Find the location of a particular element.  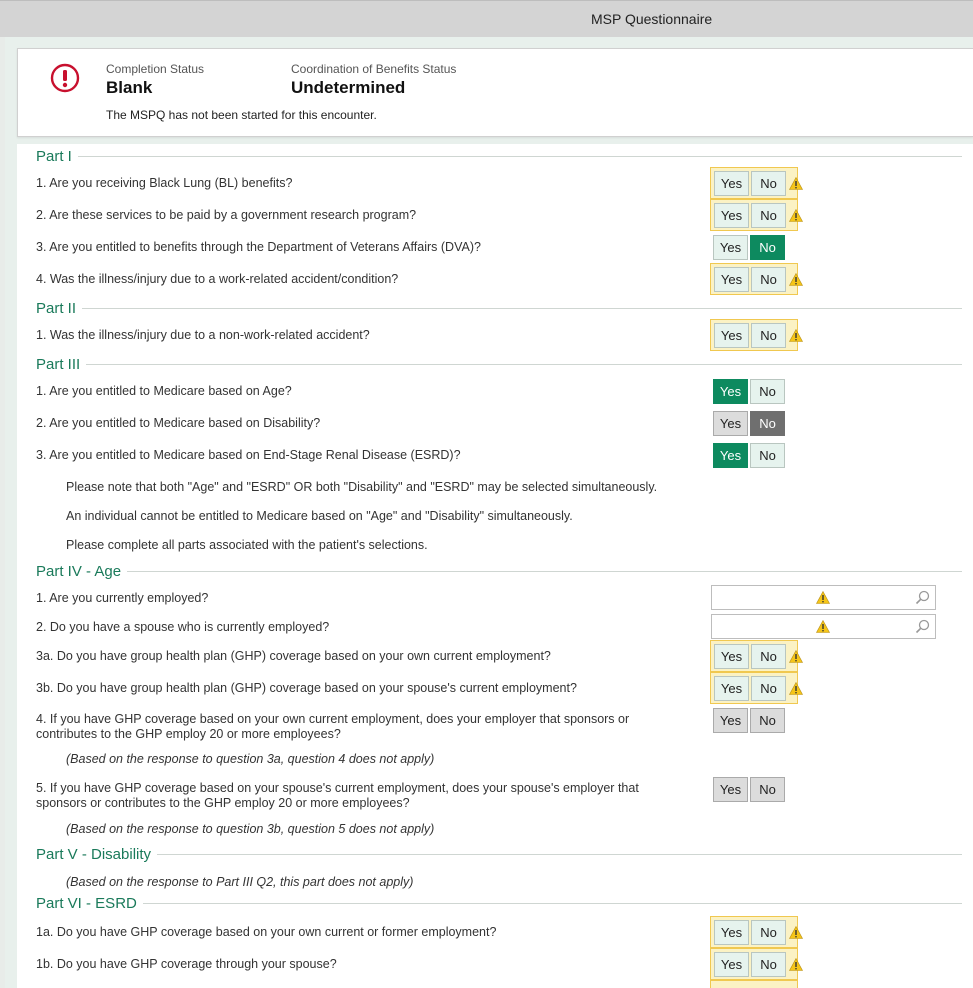

yes-no-group-p6-1a: Yes No is located at coordinates (754, 932).